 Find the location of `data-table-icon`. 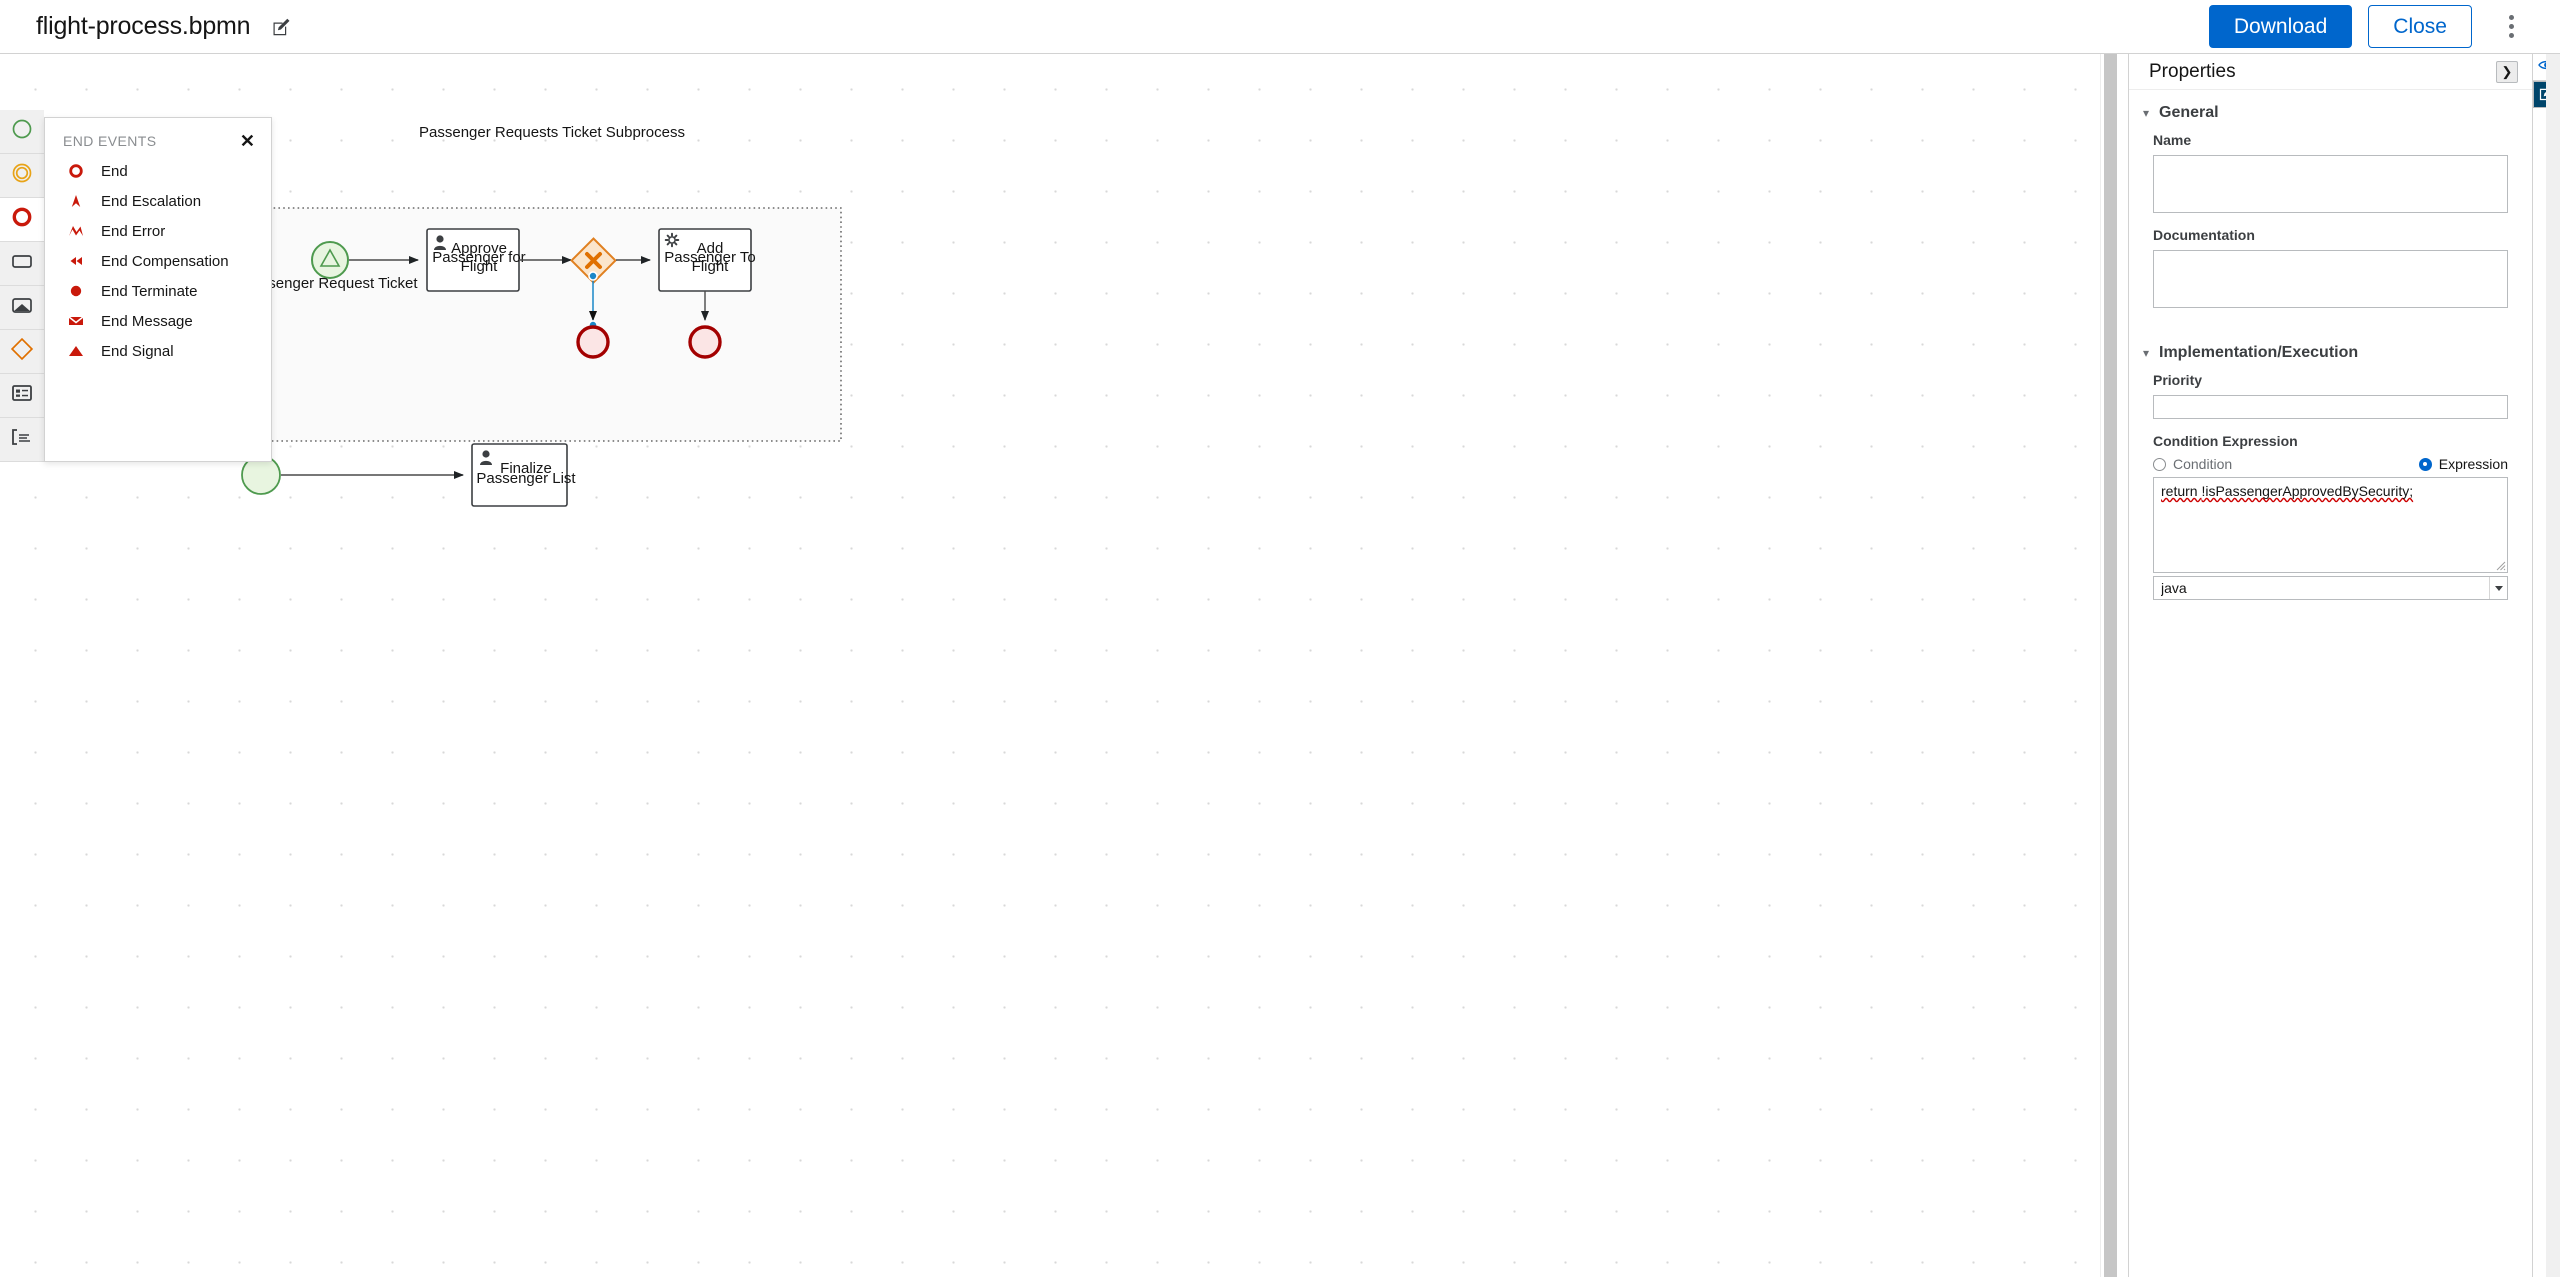

data-table-icon is located at coordinates (22, 395).